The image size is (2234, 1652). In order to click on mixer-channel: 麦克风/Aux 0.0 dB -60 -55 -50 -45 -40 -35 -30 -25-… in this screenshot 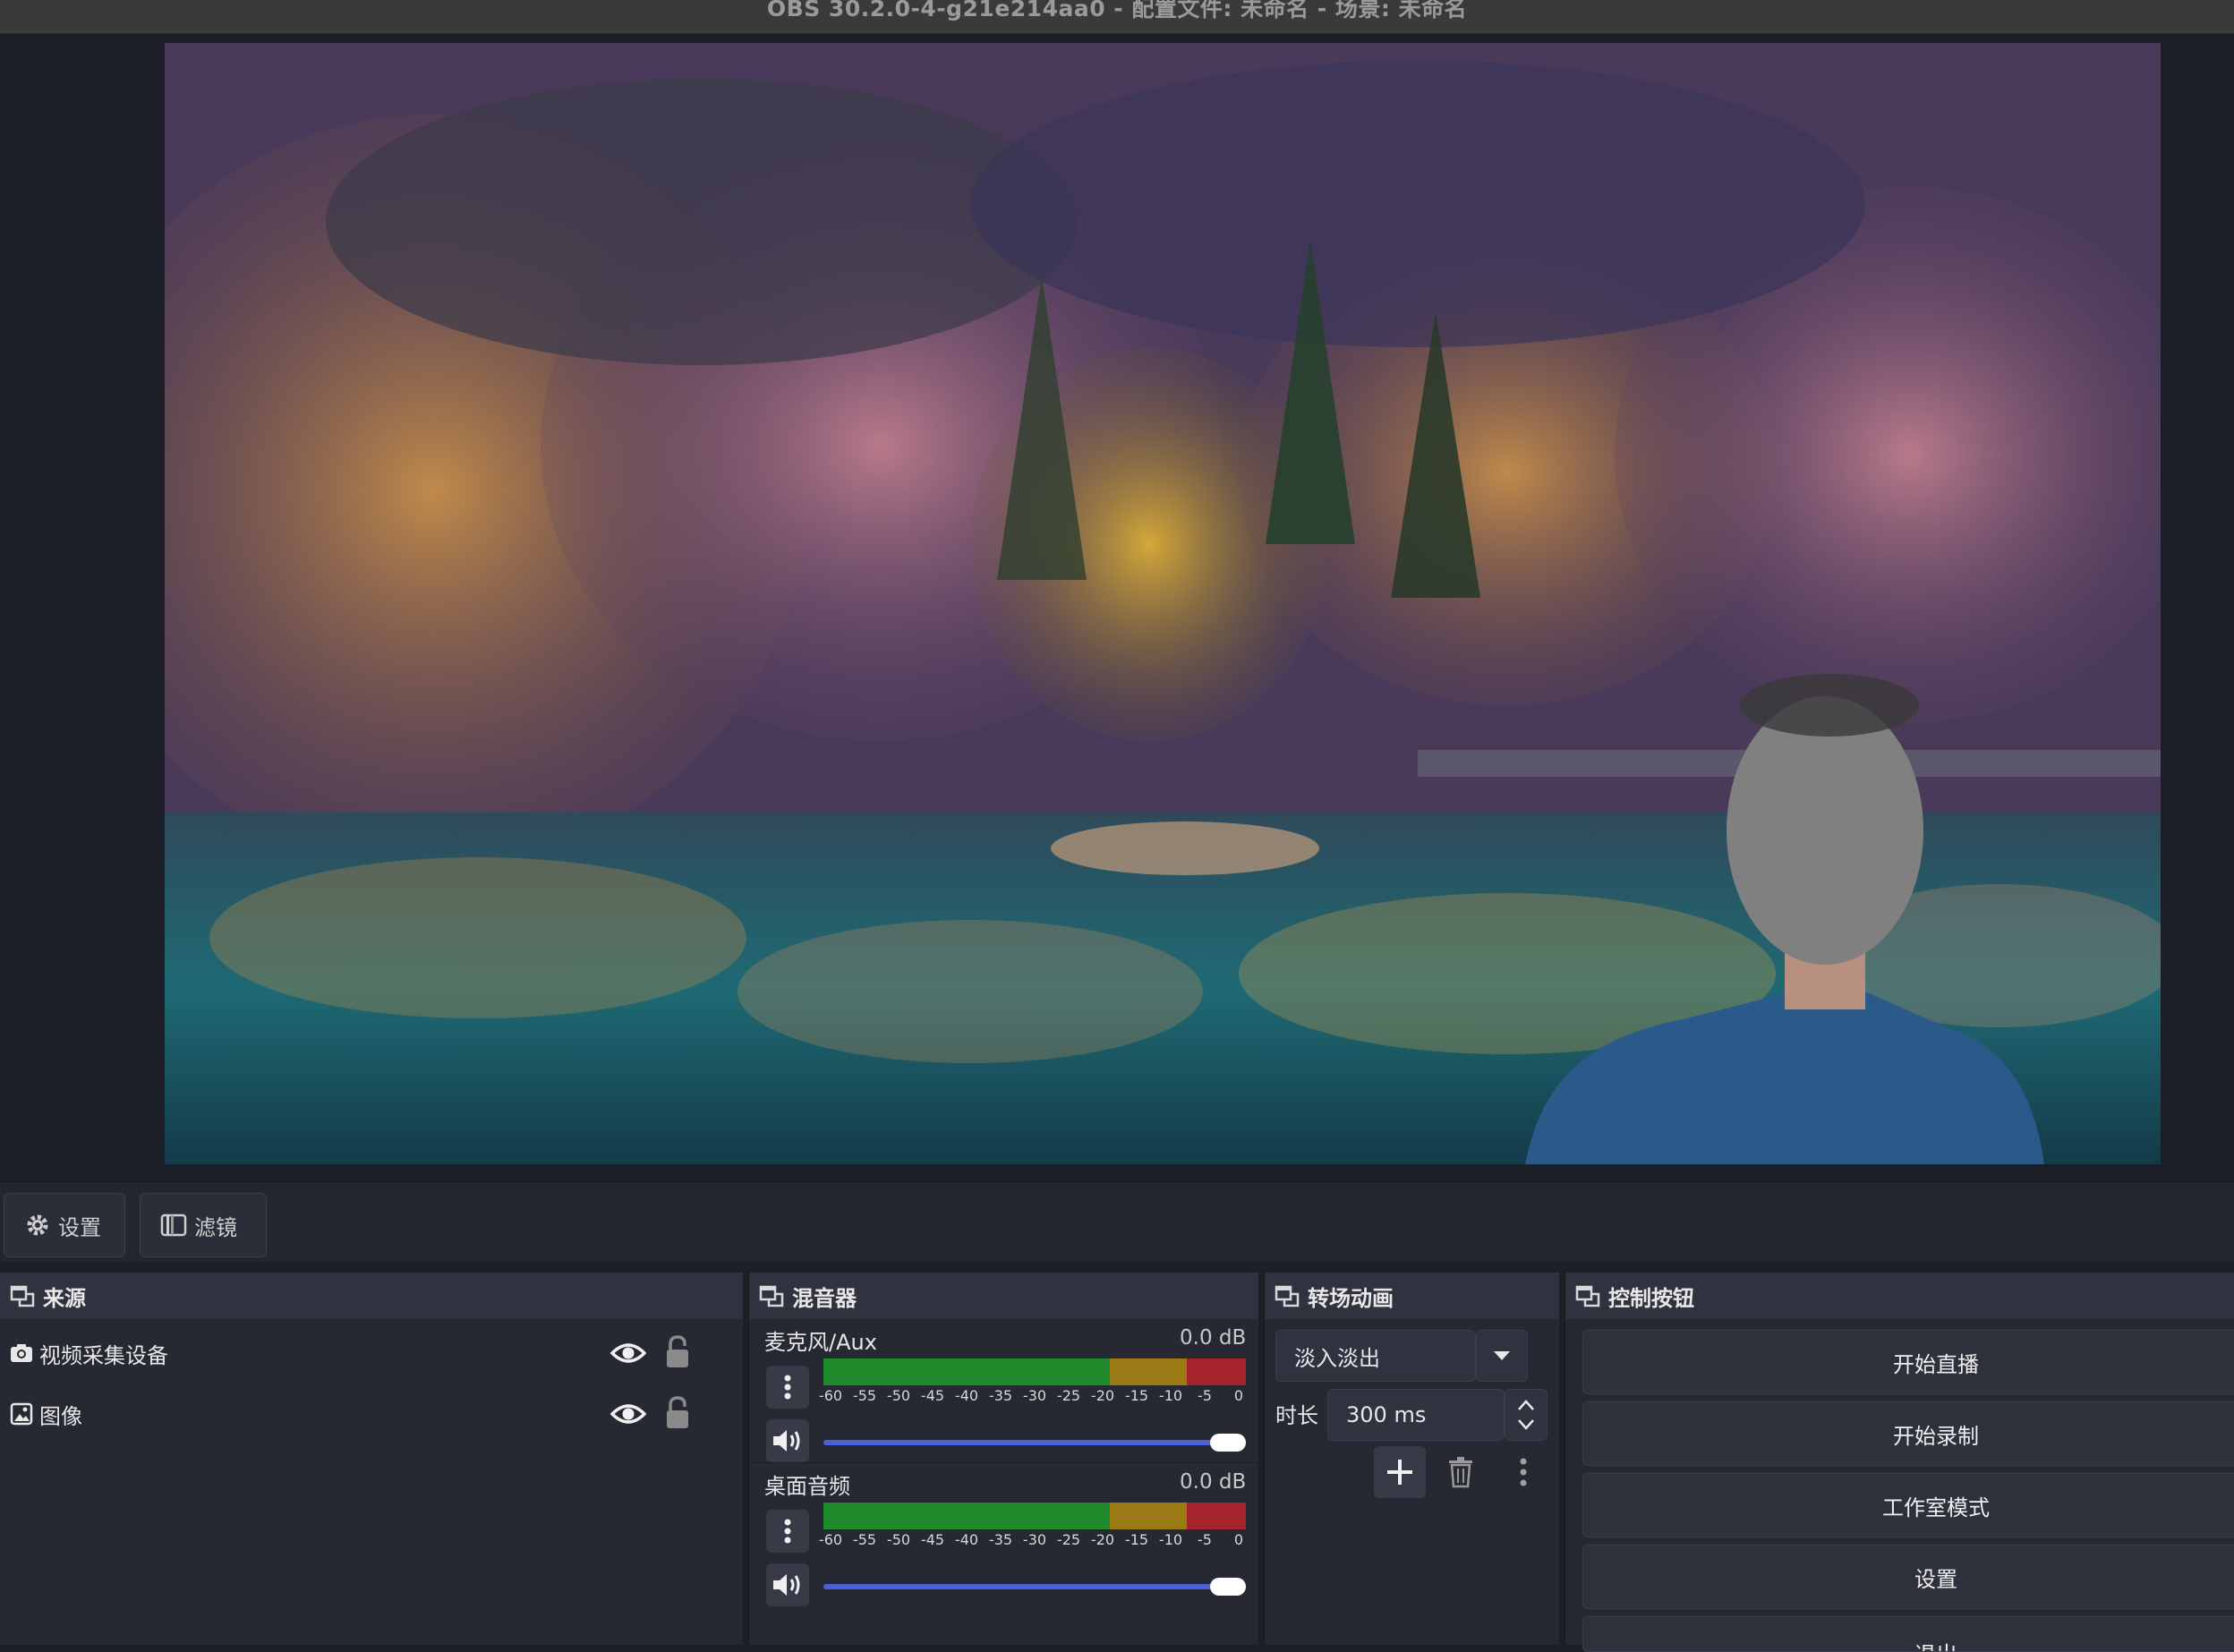, I will do `click(1003, 1390)`.